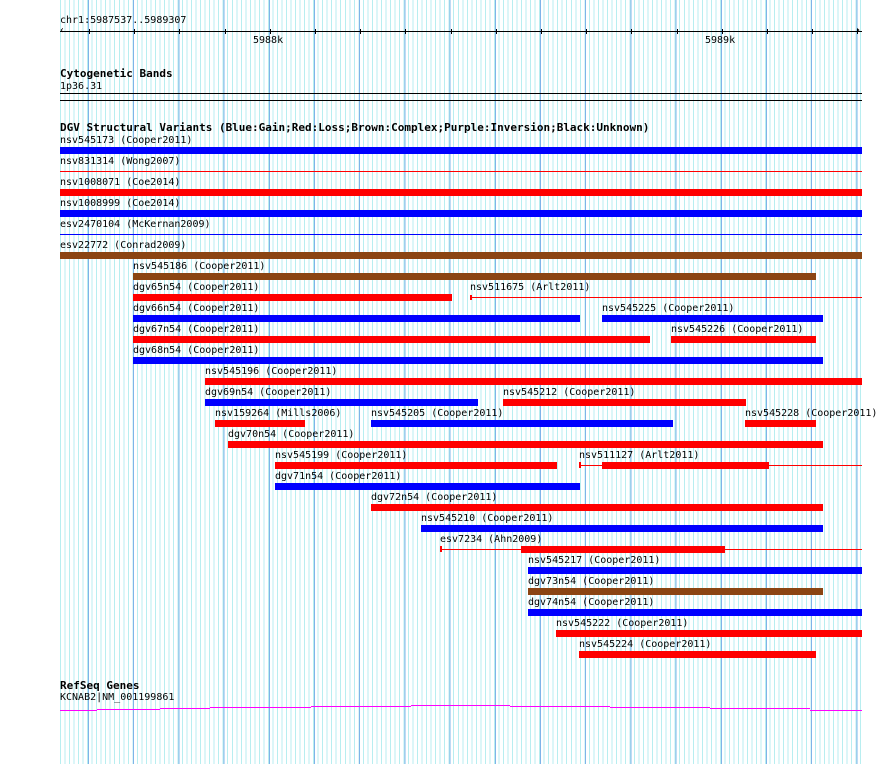  I want to click on feature-label: esv22772 (Conrad2009), so click(123, 245).